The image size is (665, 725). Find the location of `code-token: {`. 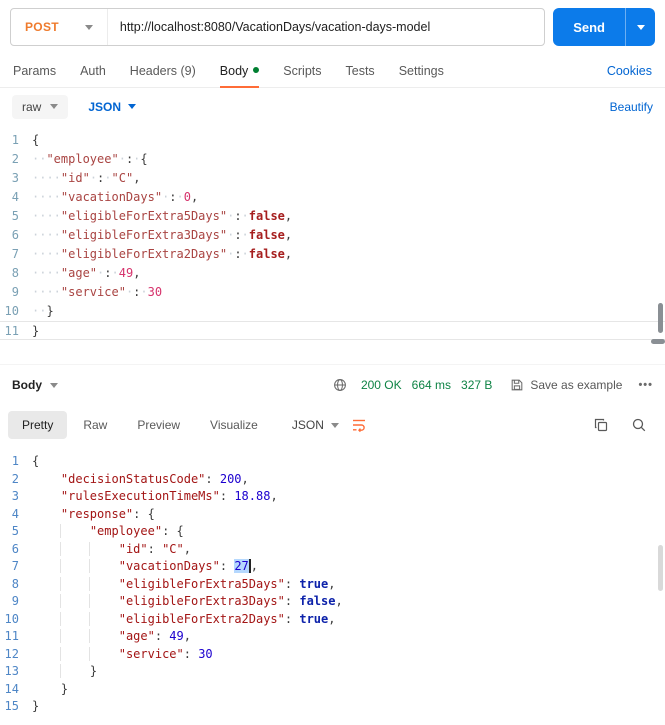

code-token: { is located at coordinates (144, 159).